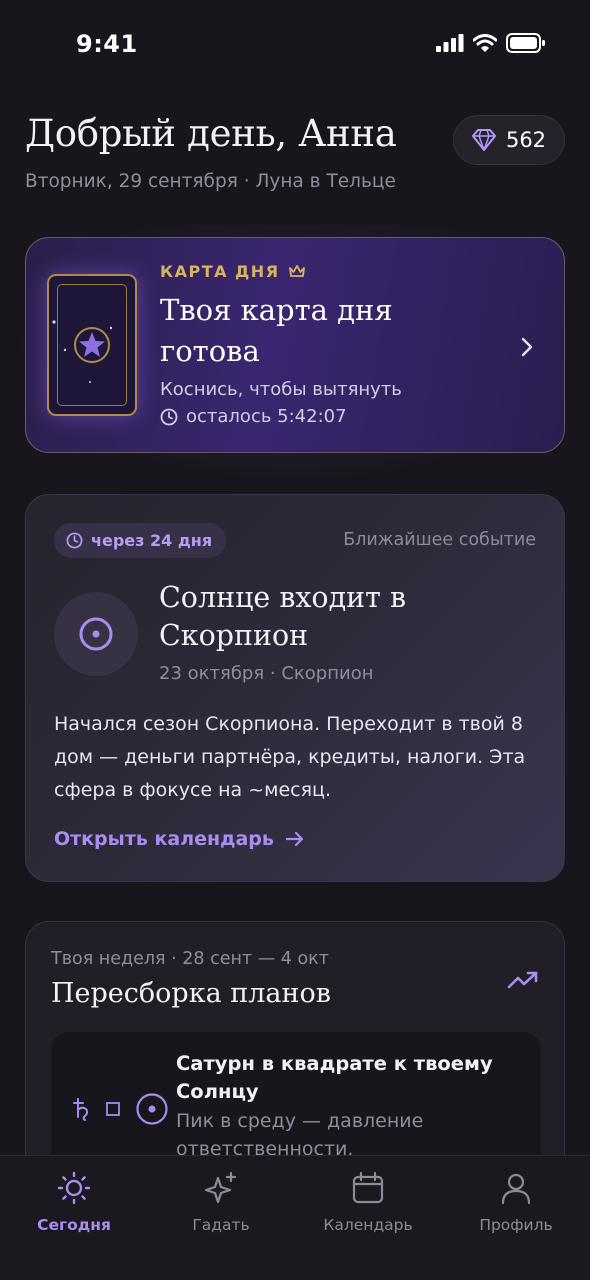  What do you see at coordinates (527, 347) in the screenshot?
I see `chevron-right-icon` at bounding box center [527, 347].